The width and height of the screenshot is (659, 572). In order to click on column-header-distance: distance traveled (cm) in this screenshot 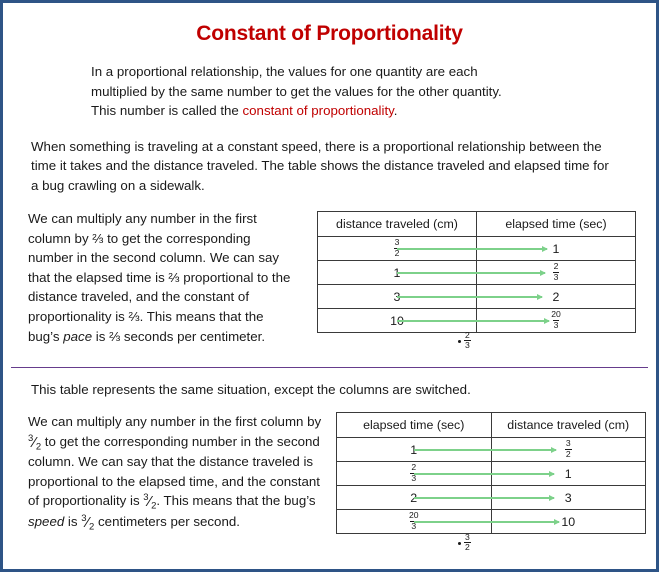, I will do `click(397, 224)`.